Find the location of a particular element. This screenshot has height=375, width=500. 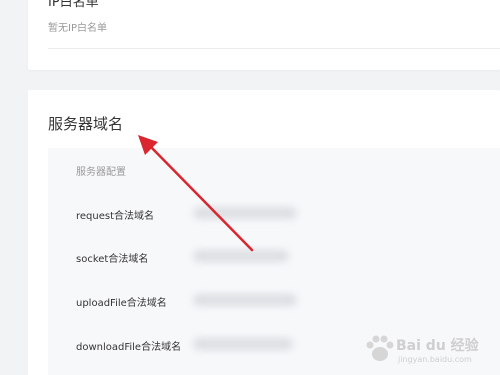

row-label-downloadfile: downloadFile合法域名 is located at coordinates (129, 347).